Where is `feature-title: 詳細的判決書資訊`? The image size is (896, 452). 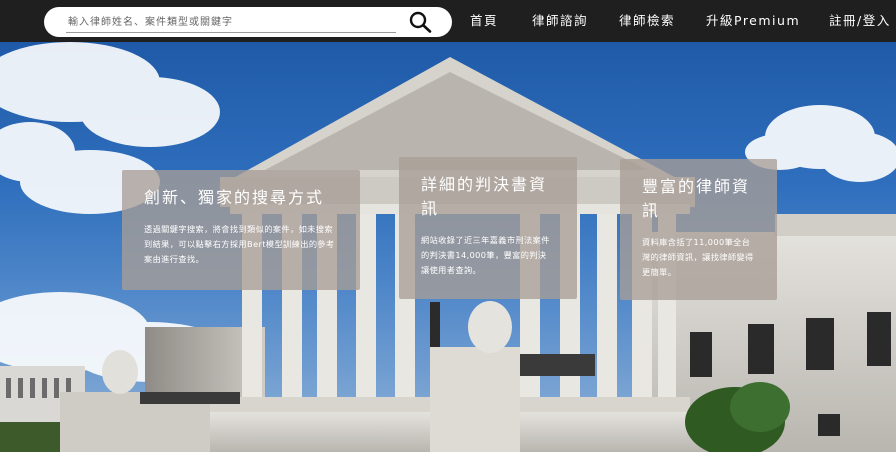 feature-title: 詳細的判決書資訊 is located at coordinates (484, 196).